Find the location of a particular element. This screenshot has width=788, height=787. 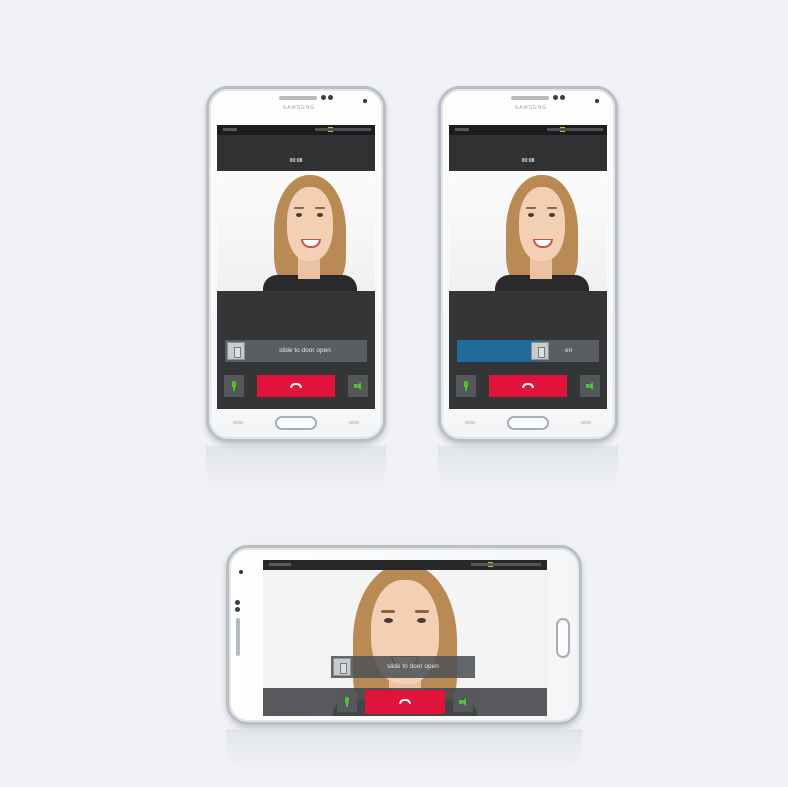

call-screen: slide to door open is located at coordinates (405, 638).